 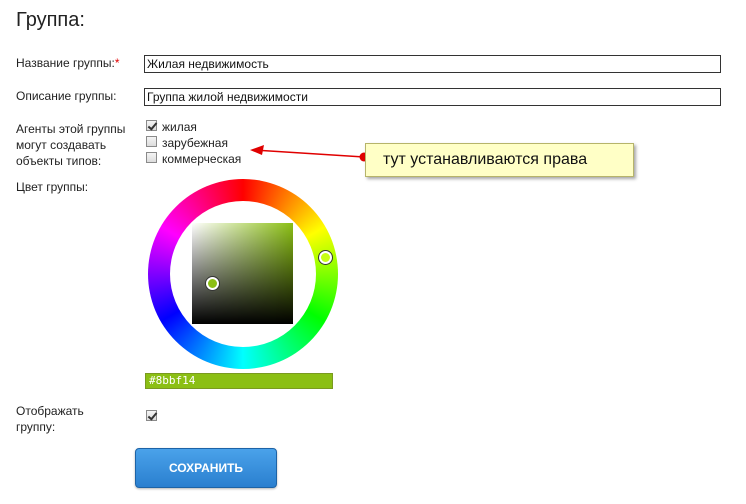 What do you see at coordinates (36, 427) in the screenshot?
I see `display-label-line2: группу:` at bounding box center [36, 427].